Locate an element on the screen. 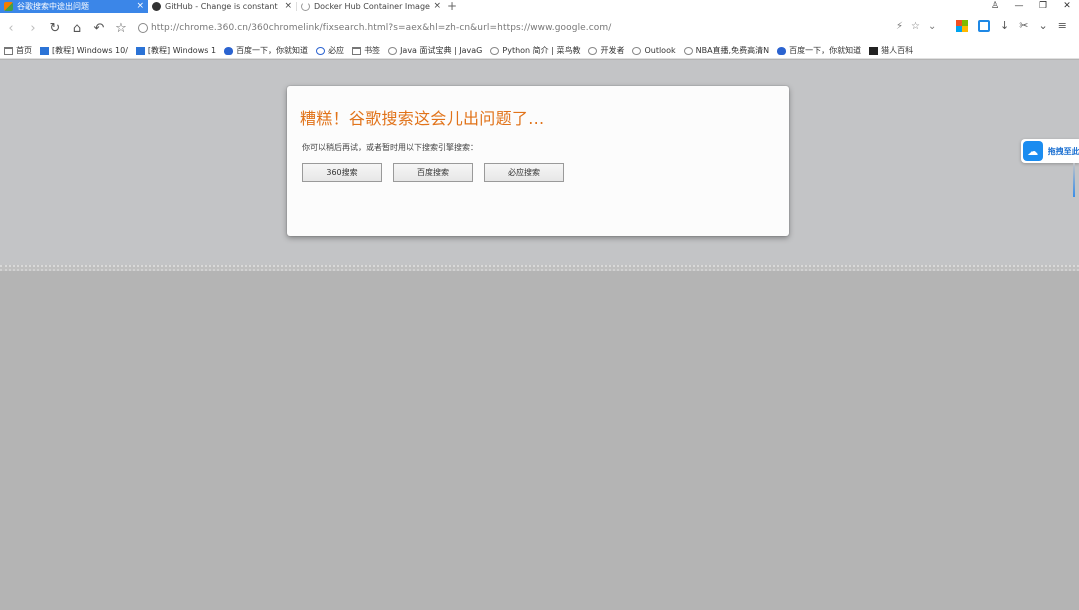 The width and height of the screenshot is (1079, 610). tab-google-error: 谷歌搜索中途出问题 × is located at coordinates (74, 6).